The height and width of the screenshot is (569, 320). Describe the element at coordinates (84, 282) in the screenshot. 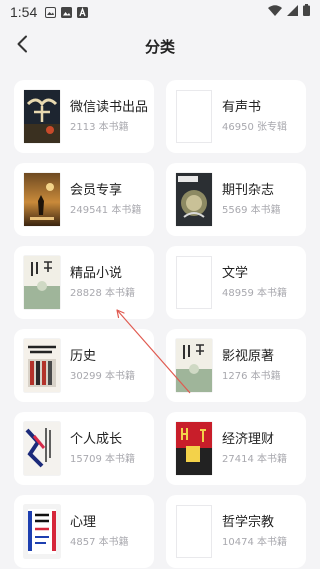

I see `category-card-premium-novels: 精品小说 28828 本书籍` at that location.